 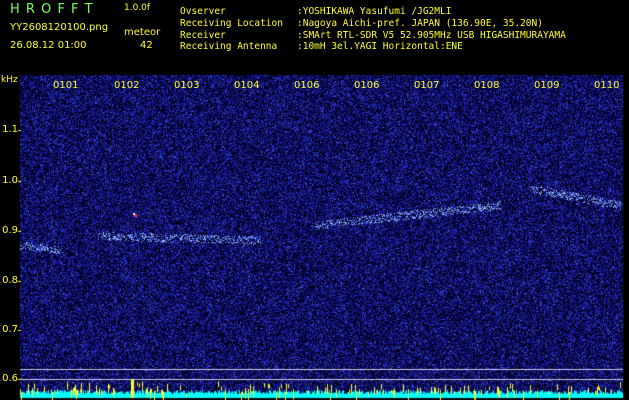 What do you see at coordinates (487, 85) in the screenshot?
I see `x-tick-label: 0108` at bounding box center [487, 85].